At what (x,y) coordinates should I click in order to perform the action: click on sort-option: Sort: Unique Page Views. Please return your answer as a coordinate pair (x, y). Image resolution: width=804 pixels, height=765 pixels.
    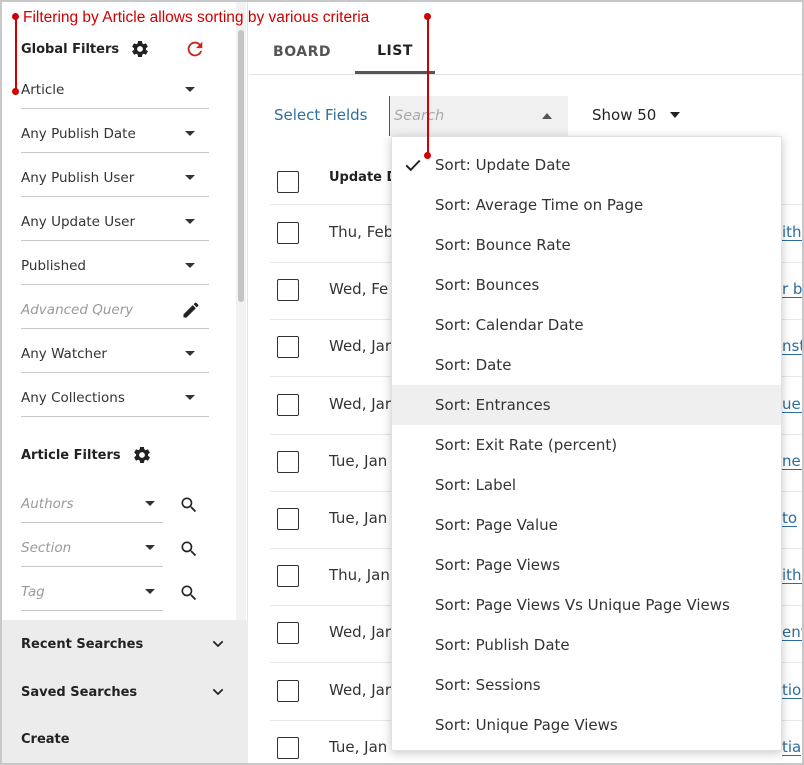
    Looking at the image, I should click on (586, 725).